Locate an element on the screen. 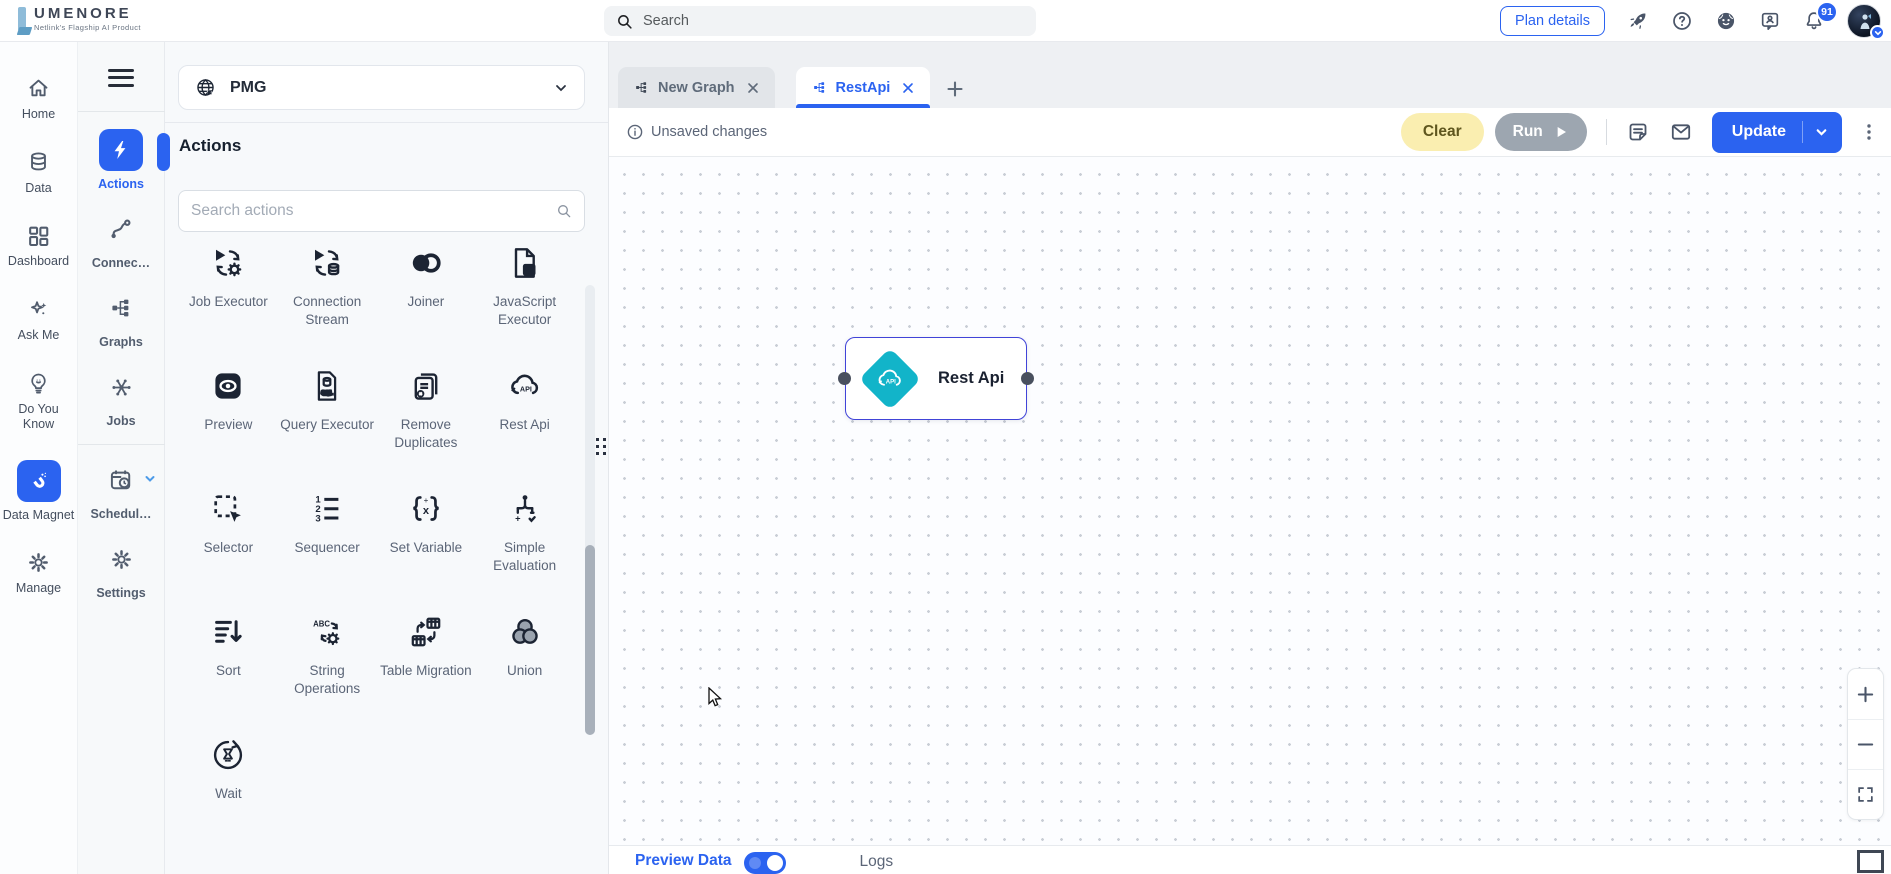  svg-text: ABC is located at coordinates (321, 624).